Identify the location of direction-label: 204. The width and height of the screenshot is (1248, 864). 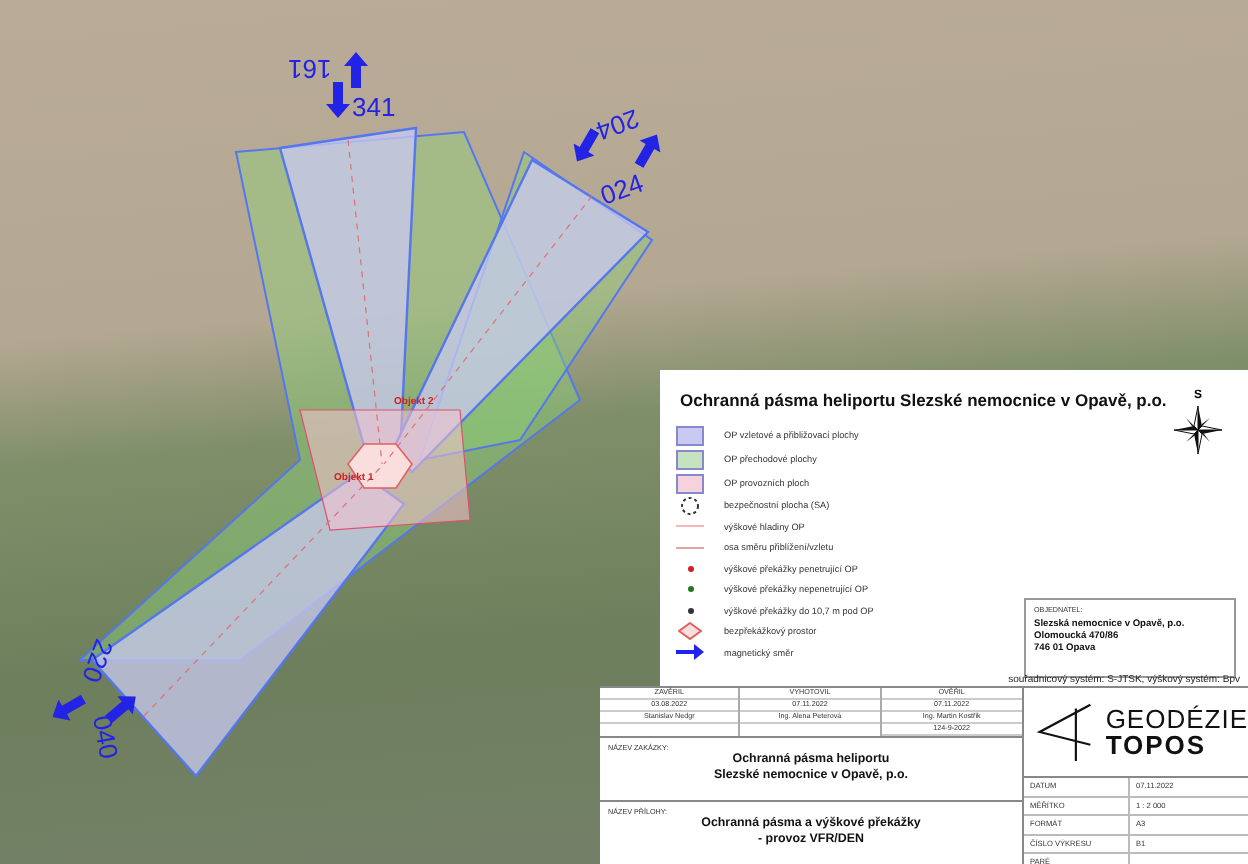
(617, 125).